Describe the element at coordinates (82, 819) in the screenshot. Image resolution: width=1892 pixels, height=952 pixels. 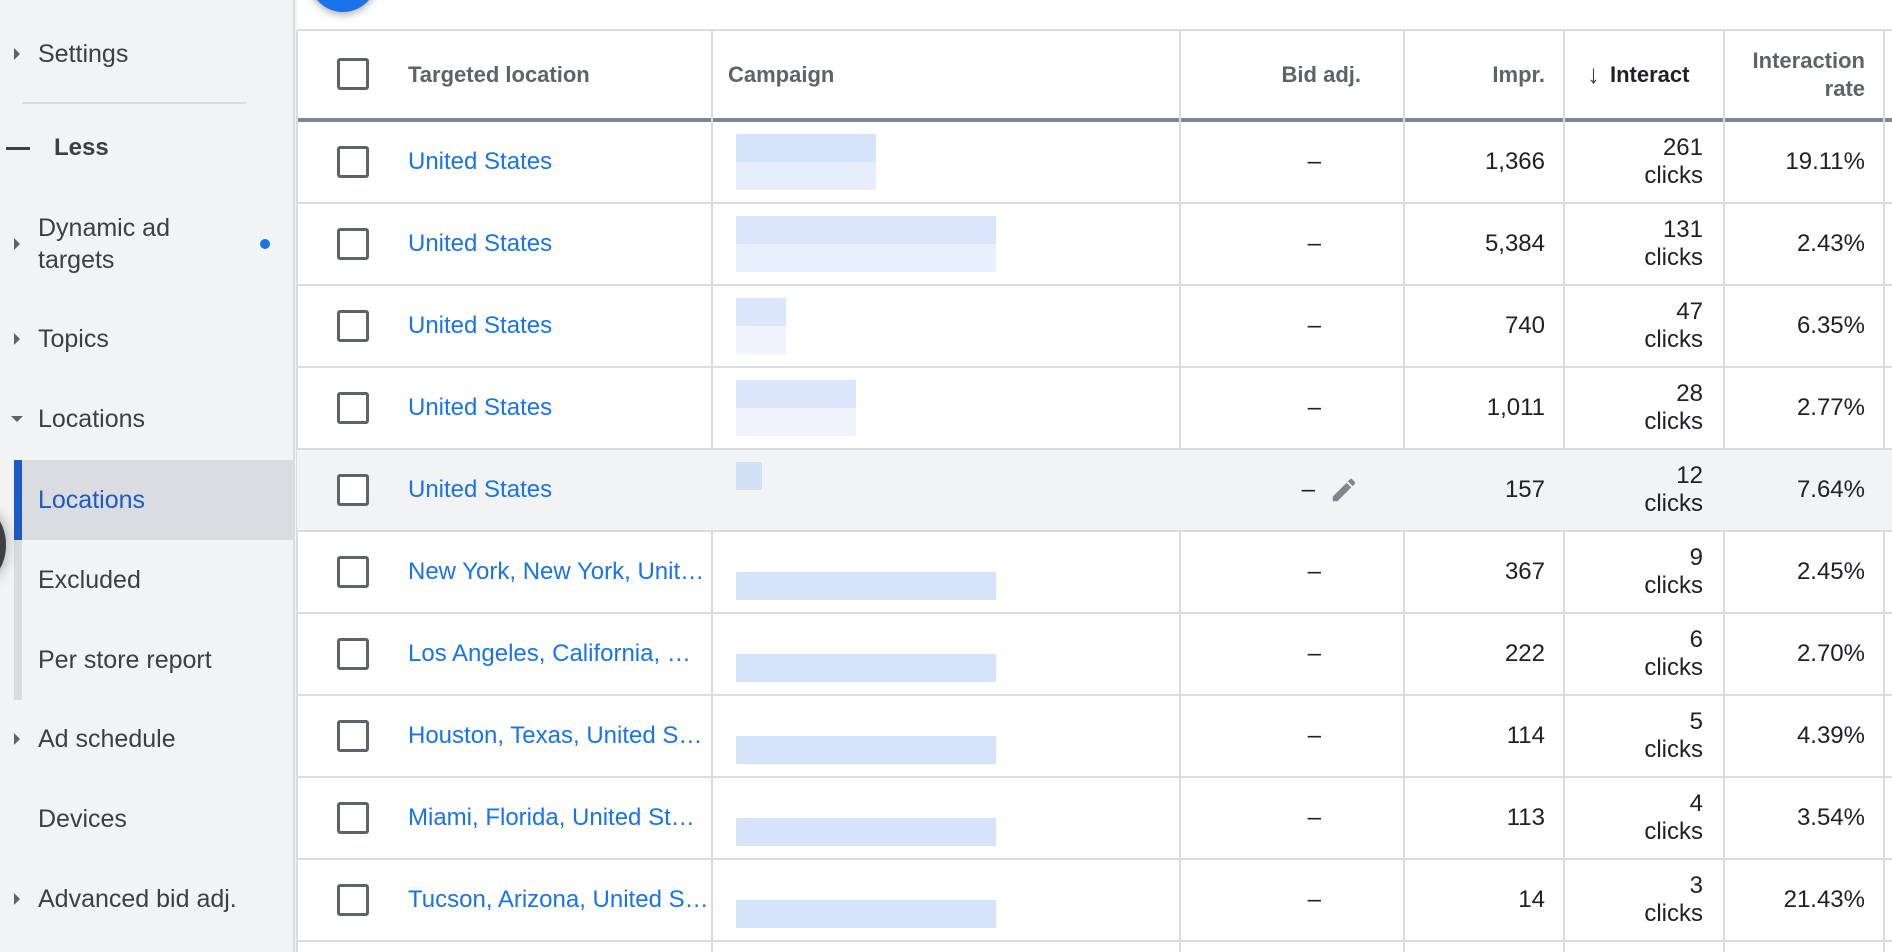
I see `sidebar-item-label: Devices` at that location.